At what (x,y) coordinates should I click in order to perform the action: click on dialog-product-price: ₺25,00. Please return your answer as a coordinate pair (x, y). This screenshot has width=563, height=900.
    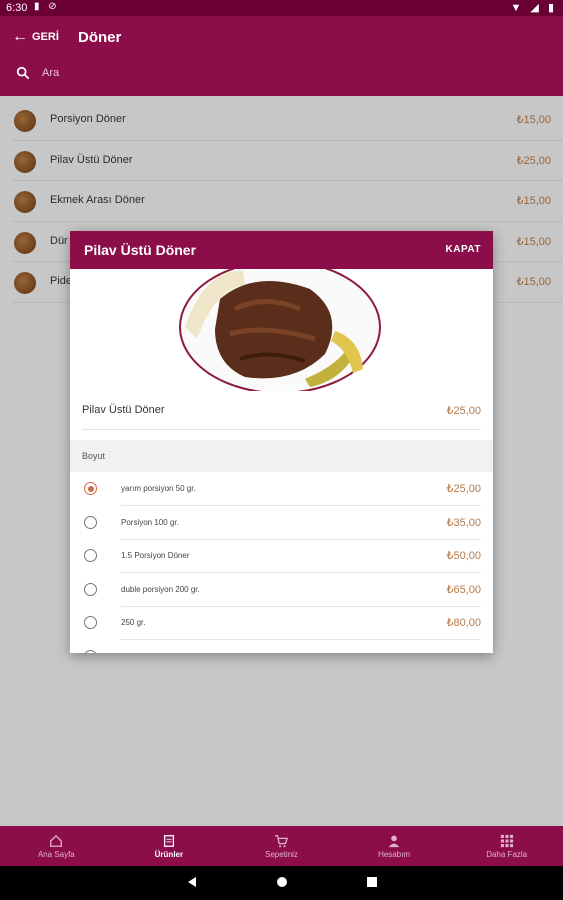
    Looking at the image, I should click on (463, 411).